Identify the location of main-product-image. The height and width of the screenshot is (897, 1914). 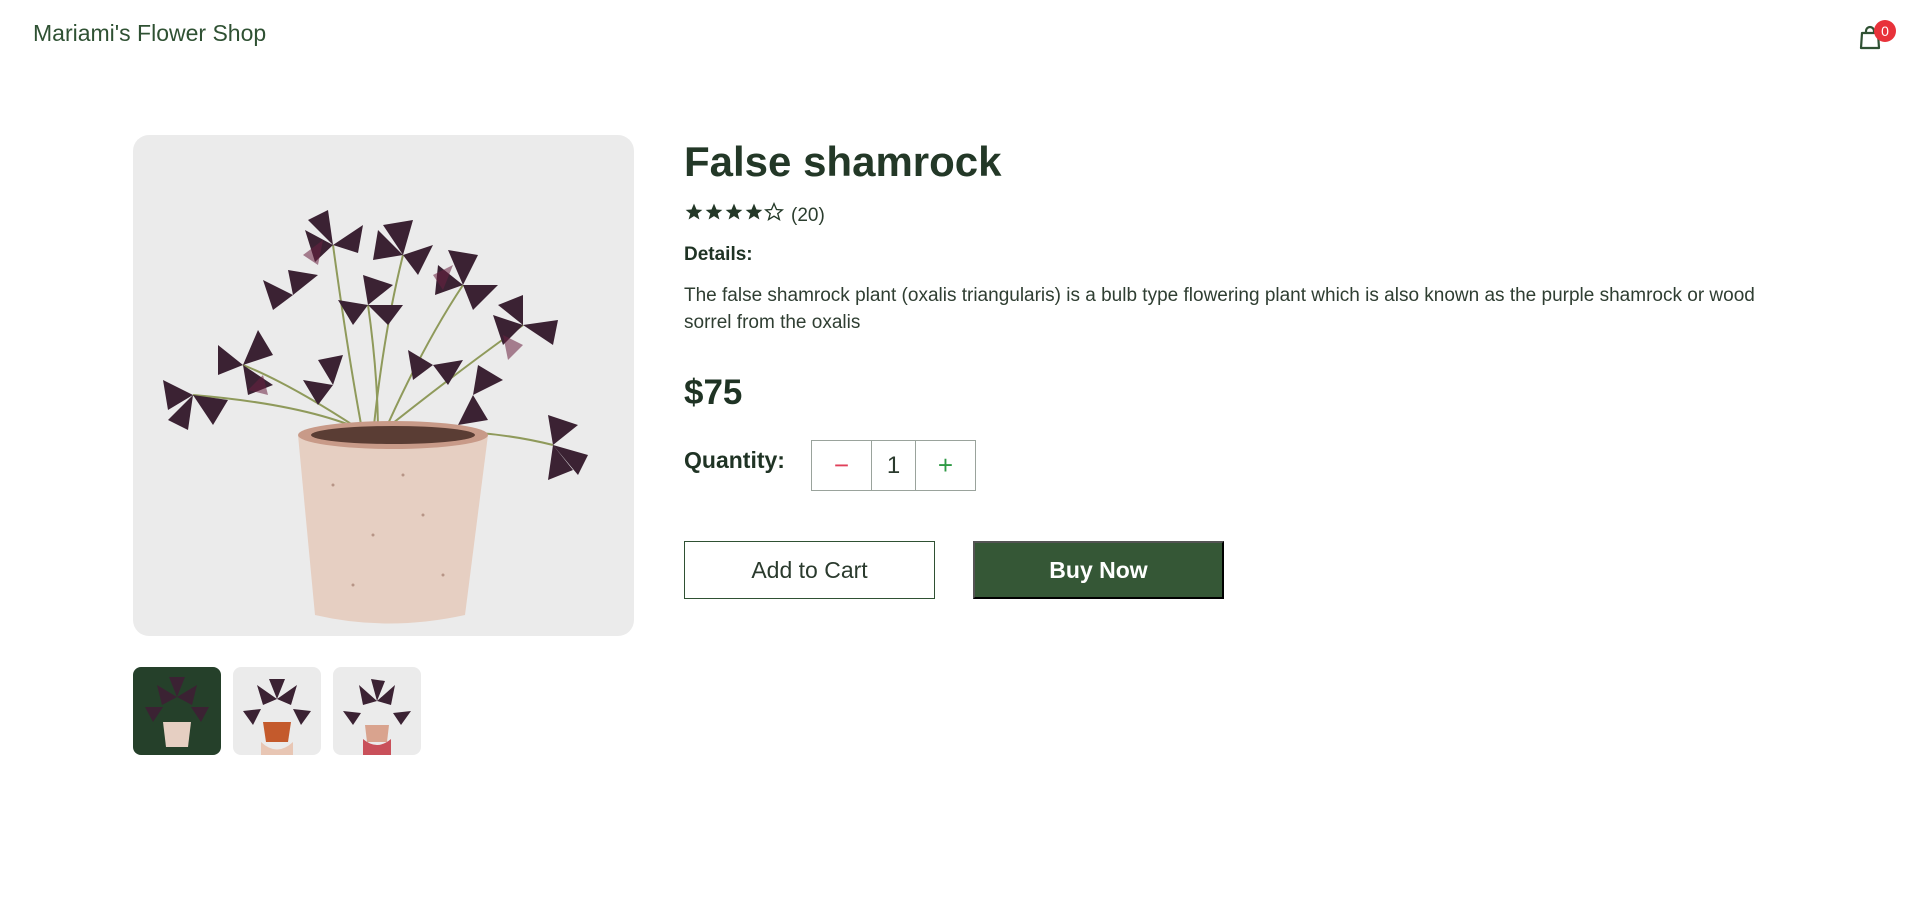
(383, 385).